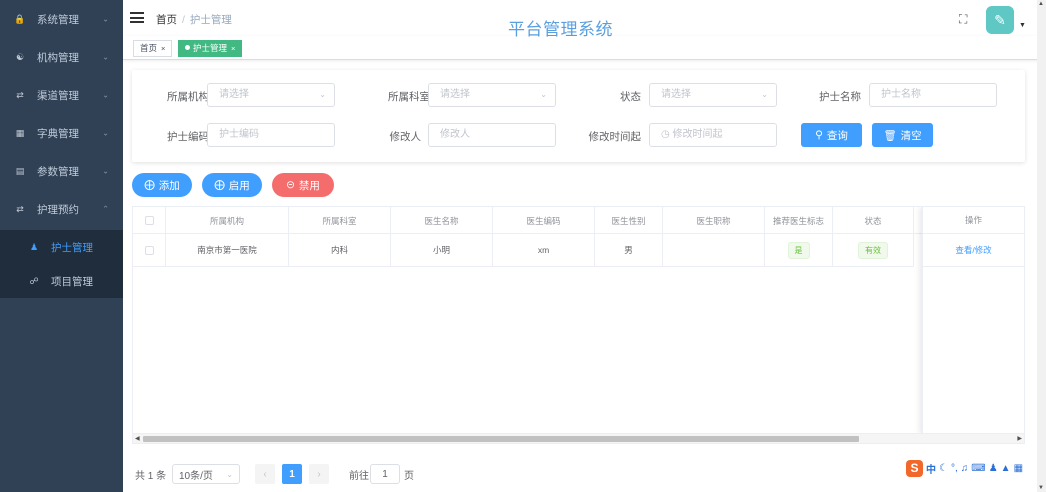 The height and width of the screenshot is (492, 1046). What do you see at coordinates (965, 19) in the screenshot?
I see `fullscreen-icon: ⛶` at bounding box center [965, 19].